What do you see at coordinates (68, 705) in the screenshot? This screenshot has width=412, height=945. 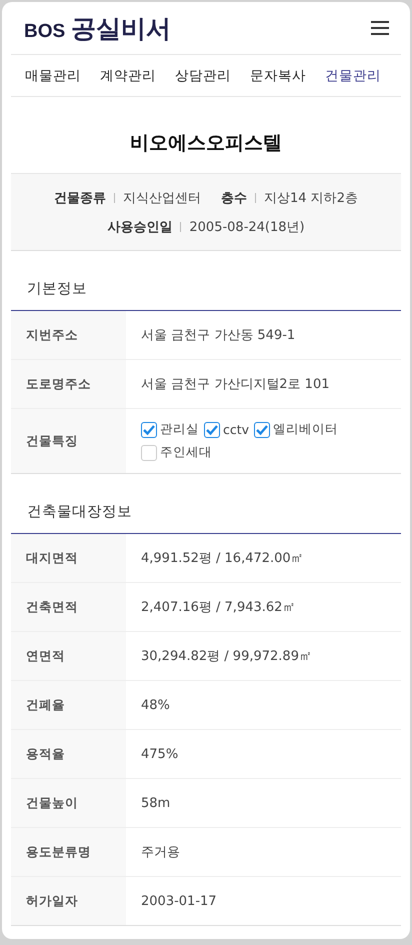 I see `row-label: 건폐율` at bounding box center [68, 705].